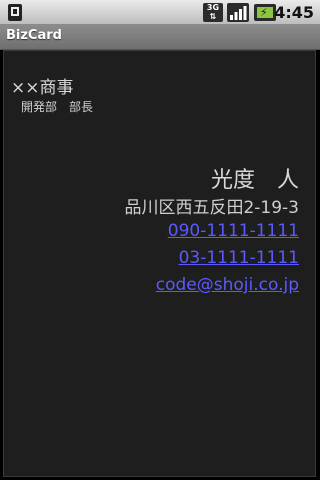  Describe the element at coordinates (238, 12) in the screenshot. I see `signal-icon` at that location.